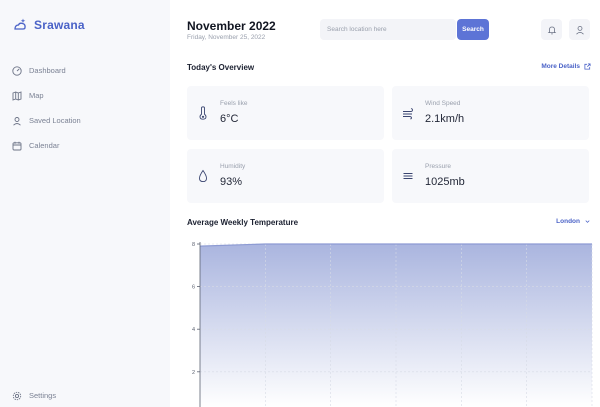  I want to click on sidebar-item-label: Map, so click(36, 95).